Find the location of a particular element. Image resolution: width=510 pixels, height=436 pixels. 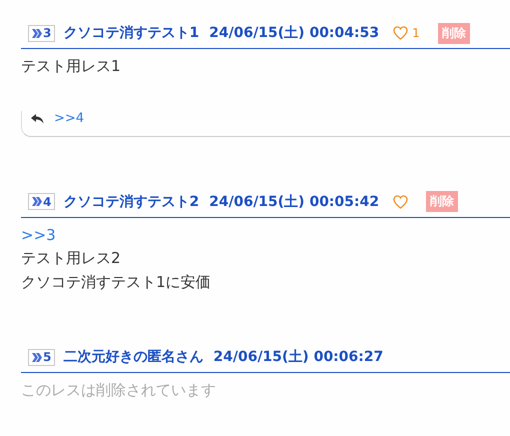

poster-name: クソコテ消すテスト1 is located at coordinates (131, 33).